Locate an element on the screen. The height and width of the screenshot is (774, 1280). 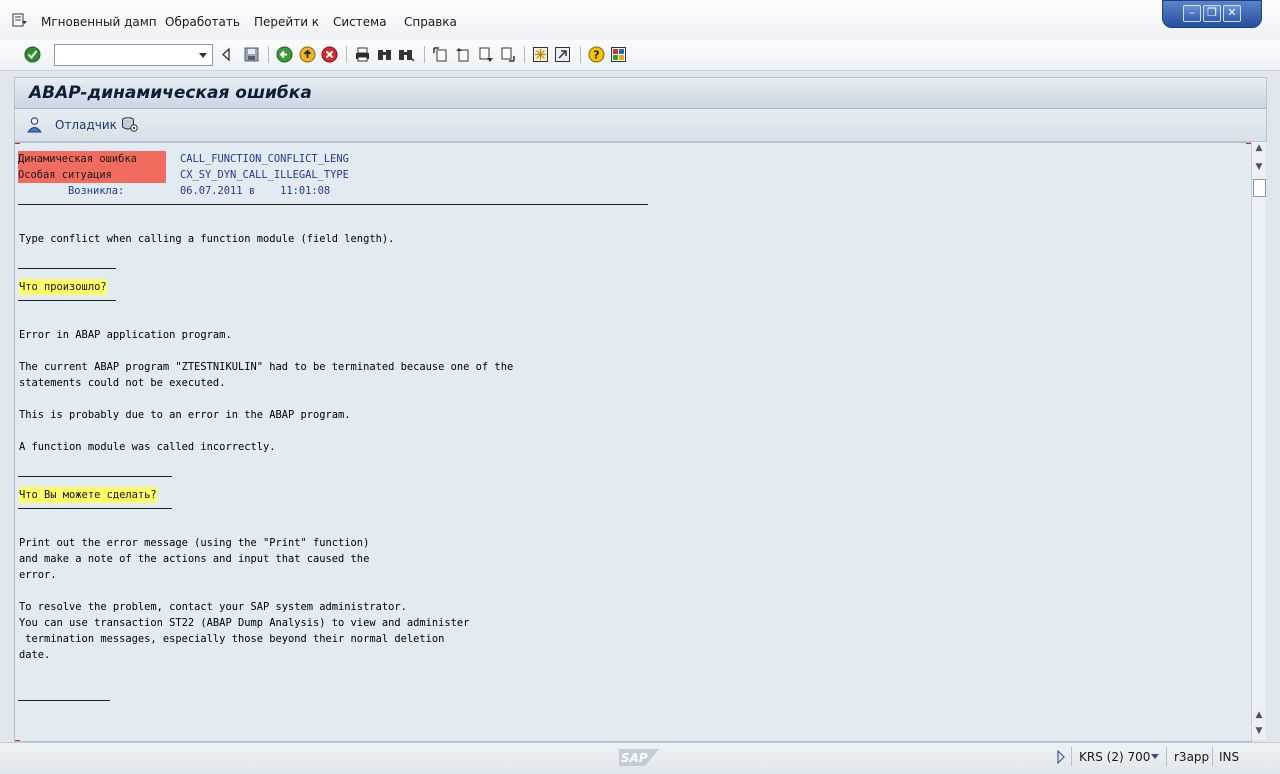
status-expand-icon is located at coordinates (1061, 757).